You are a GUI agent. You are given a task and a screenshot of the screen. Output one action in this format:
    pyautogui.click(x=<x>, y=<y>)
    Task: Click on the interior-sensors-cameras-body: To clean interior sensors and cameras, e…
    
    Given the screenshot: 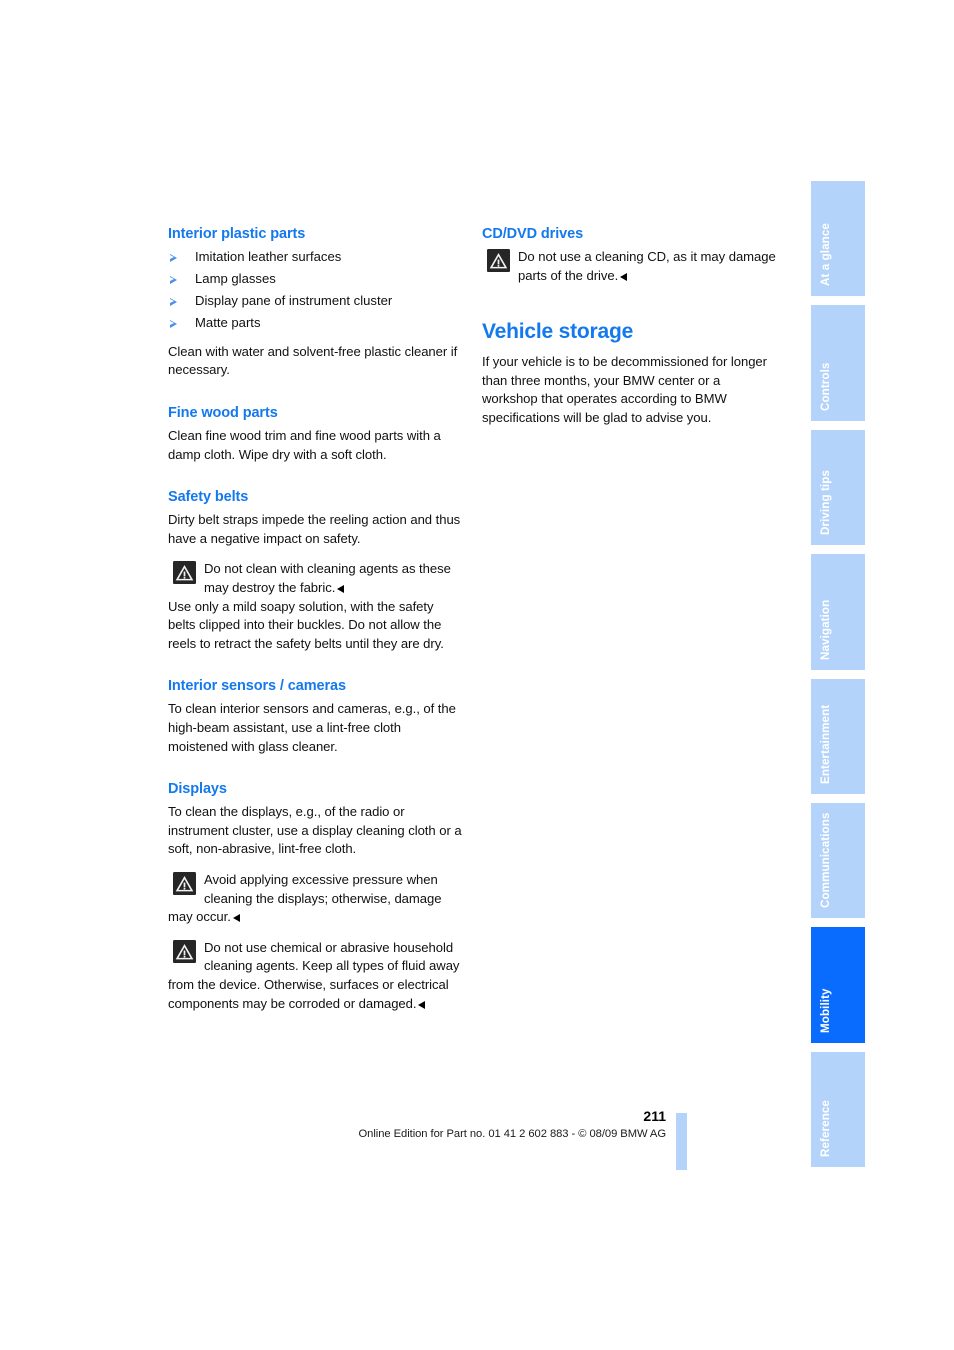 What is the action you would take?
    pyautogui.click(x=312, y=727)
    